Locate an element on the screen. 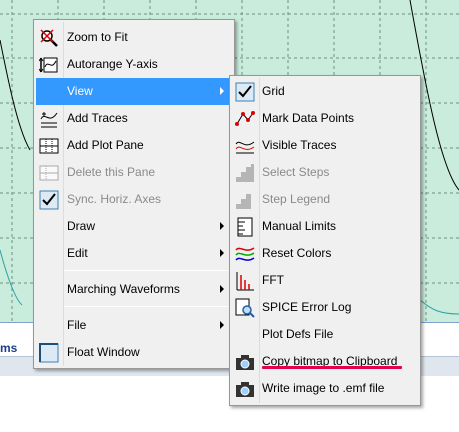  visible-traces-icon is located at coordinates (245, 147).